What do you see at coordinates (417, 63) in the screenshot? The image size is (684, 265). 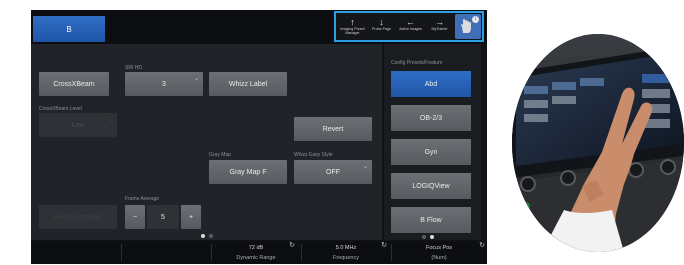 I see `config-presets-title: Config Presets/Feature` at bounding box center [417, 63].